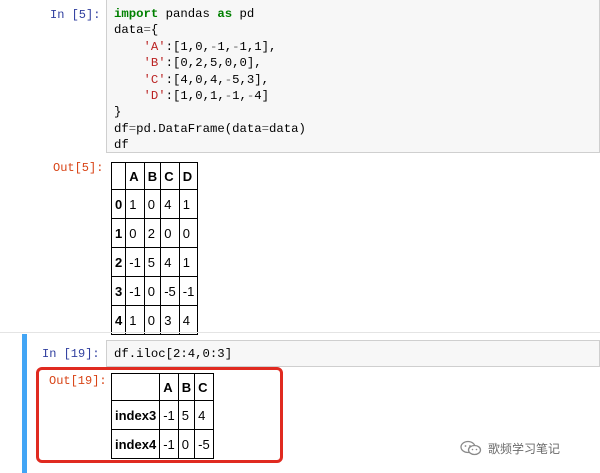  What do you see at coordinates (135, 176) in the screenshot?
I see `column-header: A` at bounding box center [135, 176].